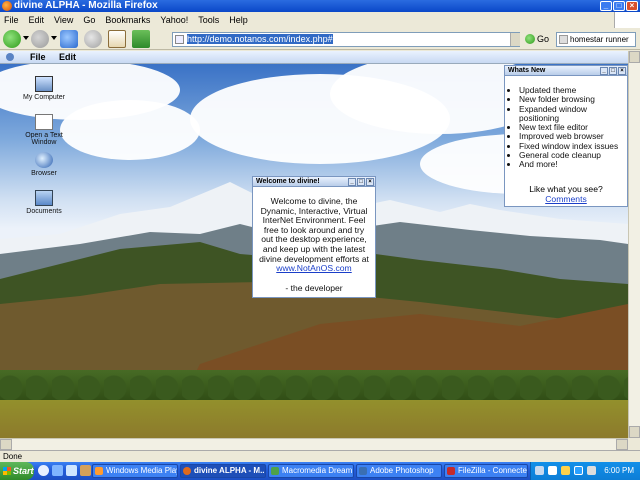 The height and width of the screenshot is (480, 640). I want to click on quicklaunch-desktop-icon, so click(57, 470).